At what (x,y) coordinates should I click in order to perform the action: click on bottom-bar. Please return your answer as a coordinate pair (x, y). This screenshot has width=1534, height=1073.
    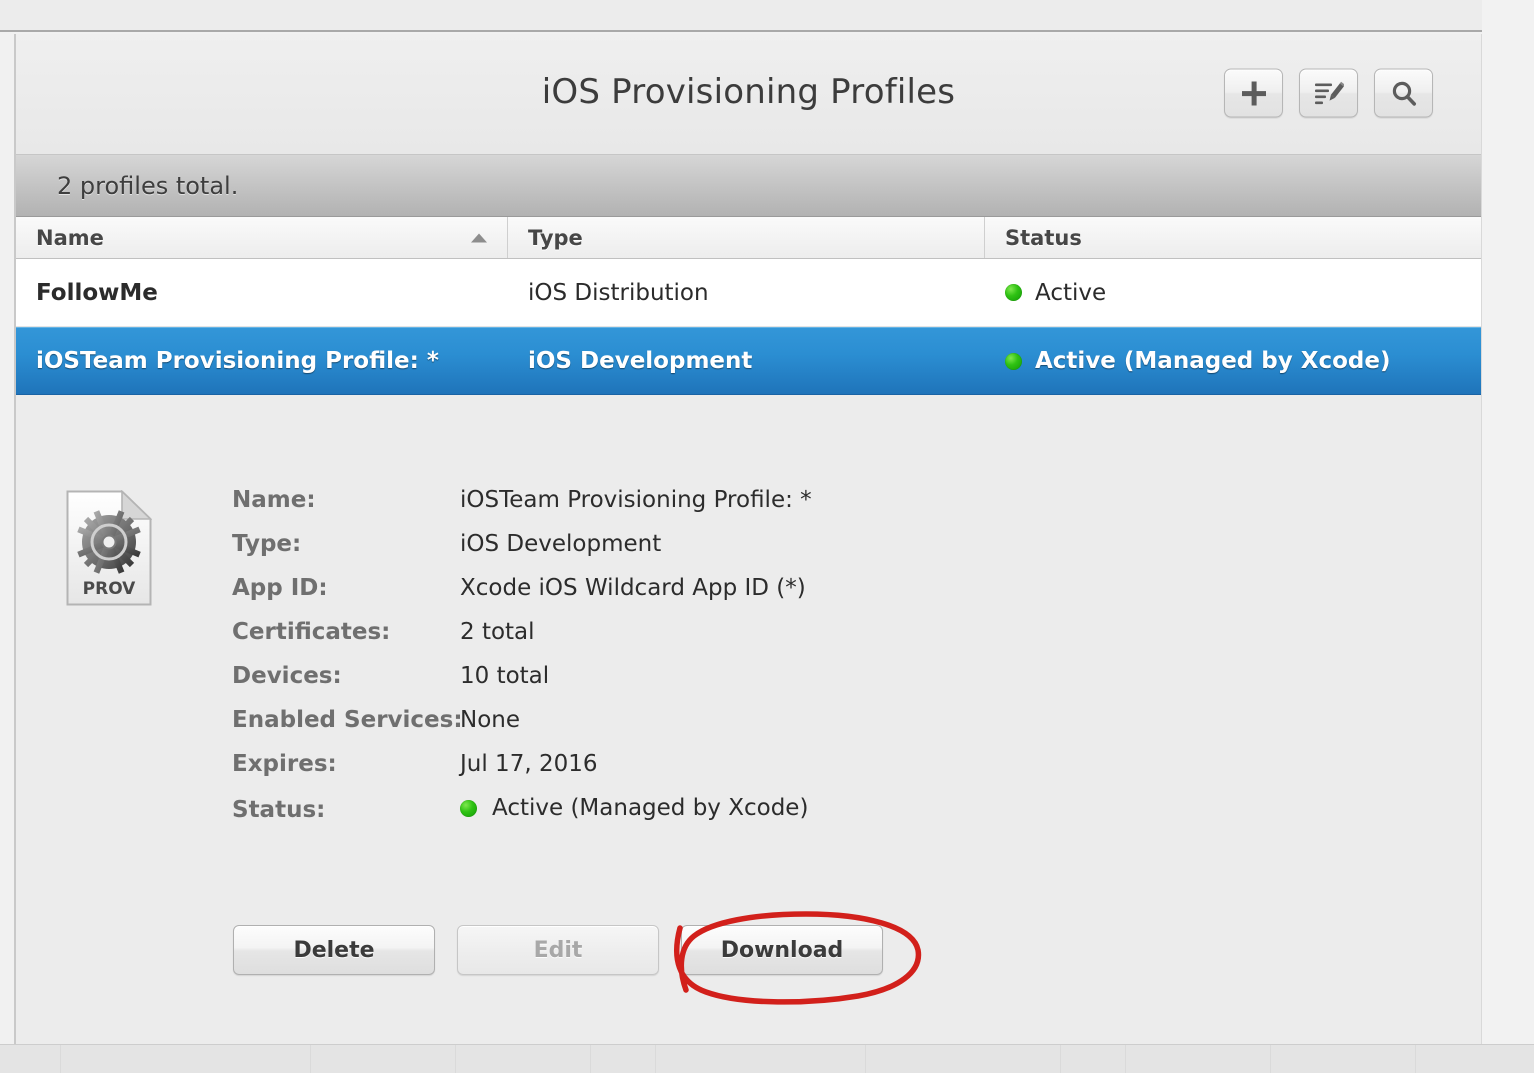
    Looking at the image, I should click on (767, 1058).